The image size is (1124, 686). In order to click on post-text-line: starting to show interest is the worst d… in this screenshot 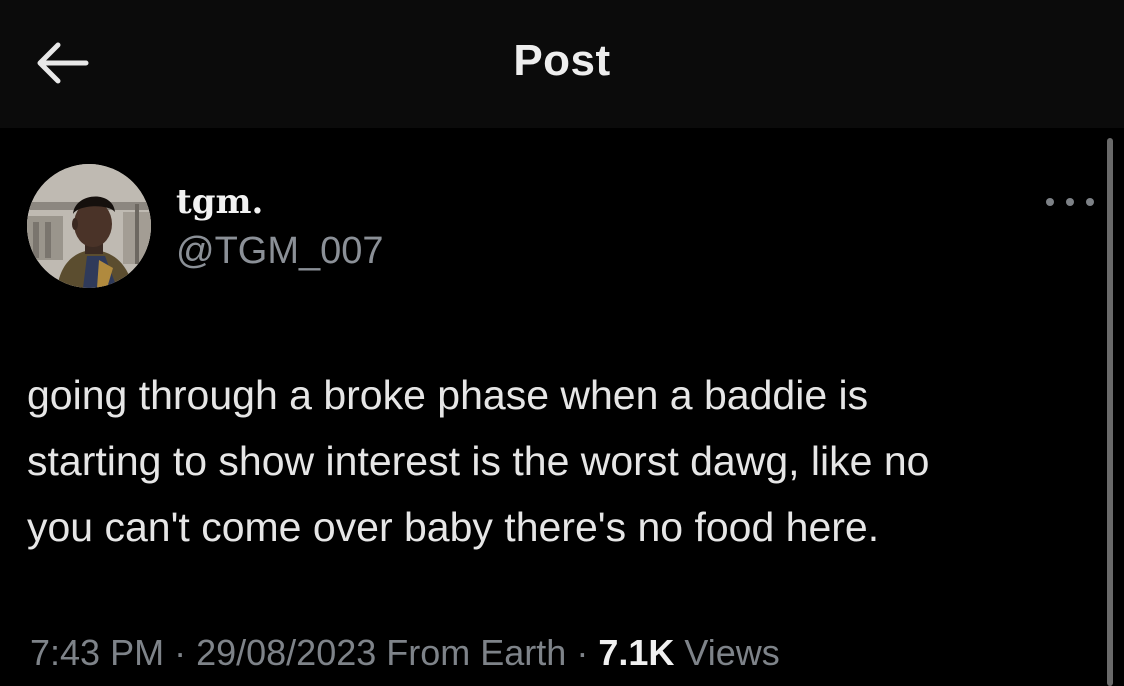, I will do `click(478, 461)`.